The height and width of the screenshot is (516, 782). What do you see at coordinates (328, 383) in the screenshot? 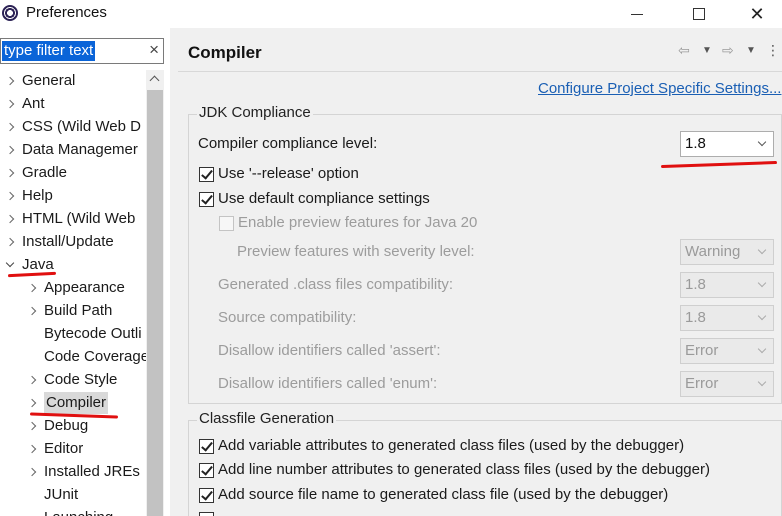
I see `enum-identifier-label: Disallow identifiers called 'enum':` at bounding box center [328, 383].